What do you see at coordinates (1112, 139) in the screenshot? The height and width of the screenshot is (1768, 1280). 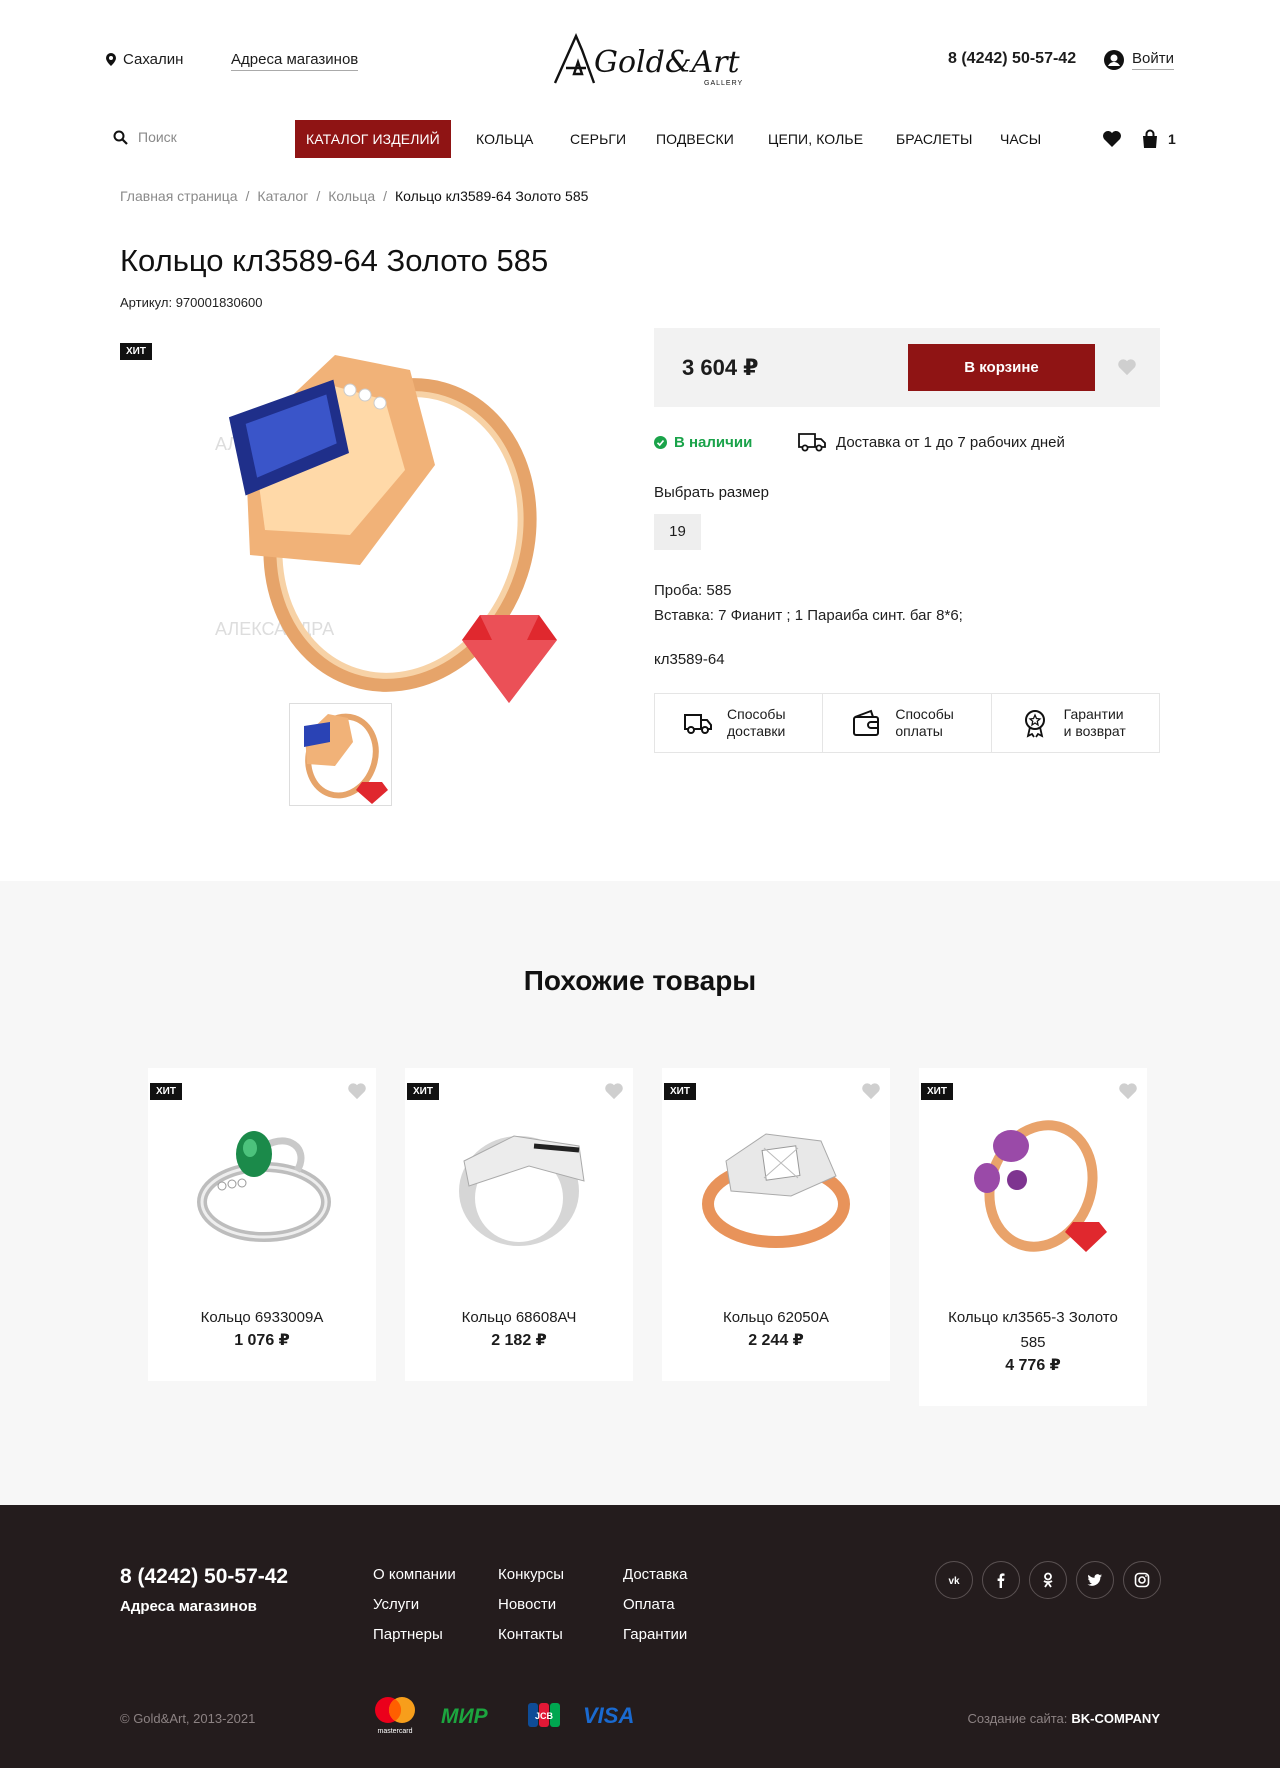 I see `heart-icon` at bounding box center [1112, 139].